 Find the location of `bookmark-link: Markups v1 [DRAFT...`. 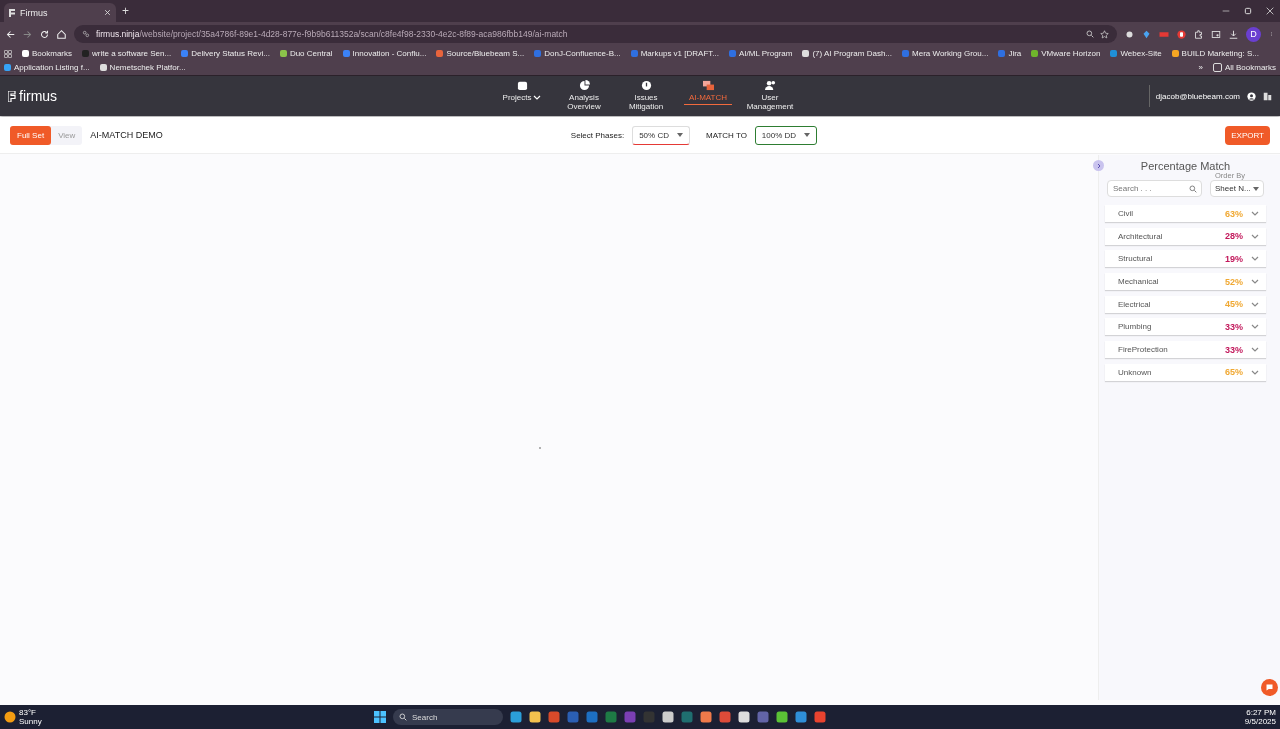

bookmark-link: Markups v1 [DRAFT... is located at coordinates (674, 53).